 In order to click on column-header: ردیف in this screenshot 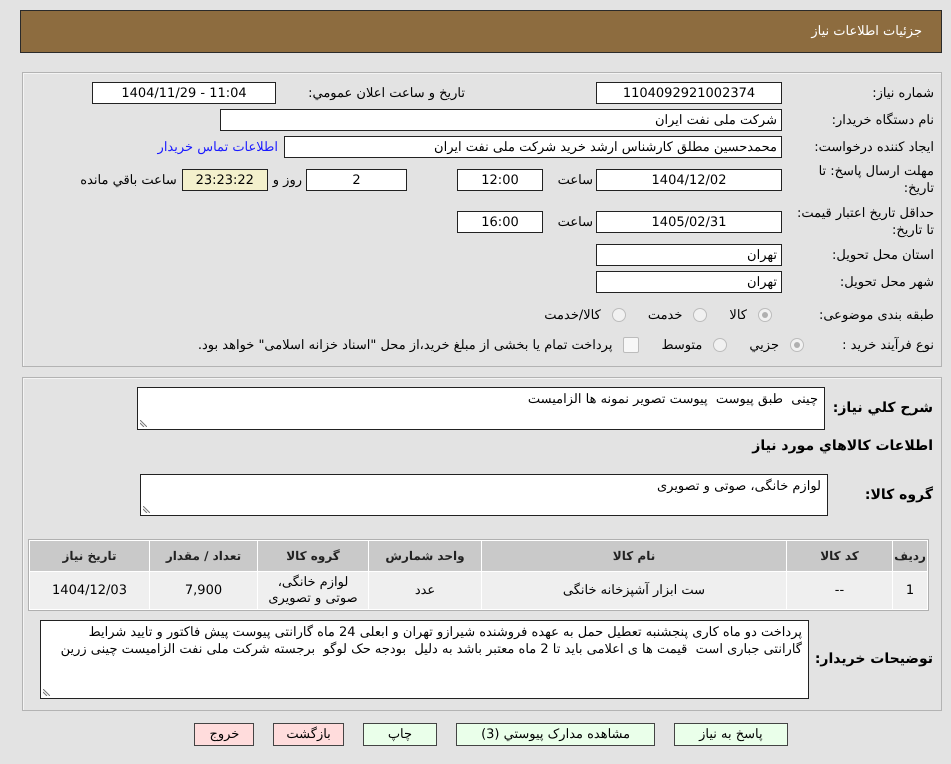, I will do `click(910, 556)`.